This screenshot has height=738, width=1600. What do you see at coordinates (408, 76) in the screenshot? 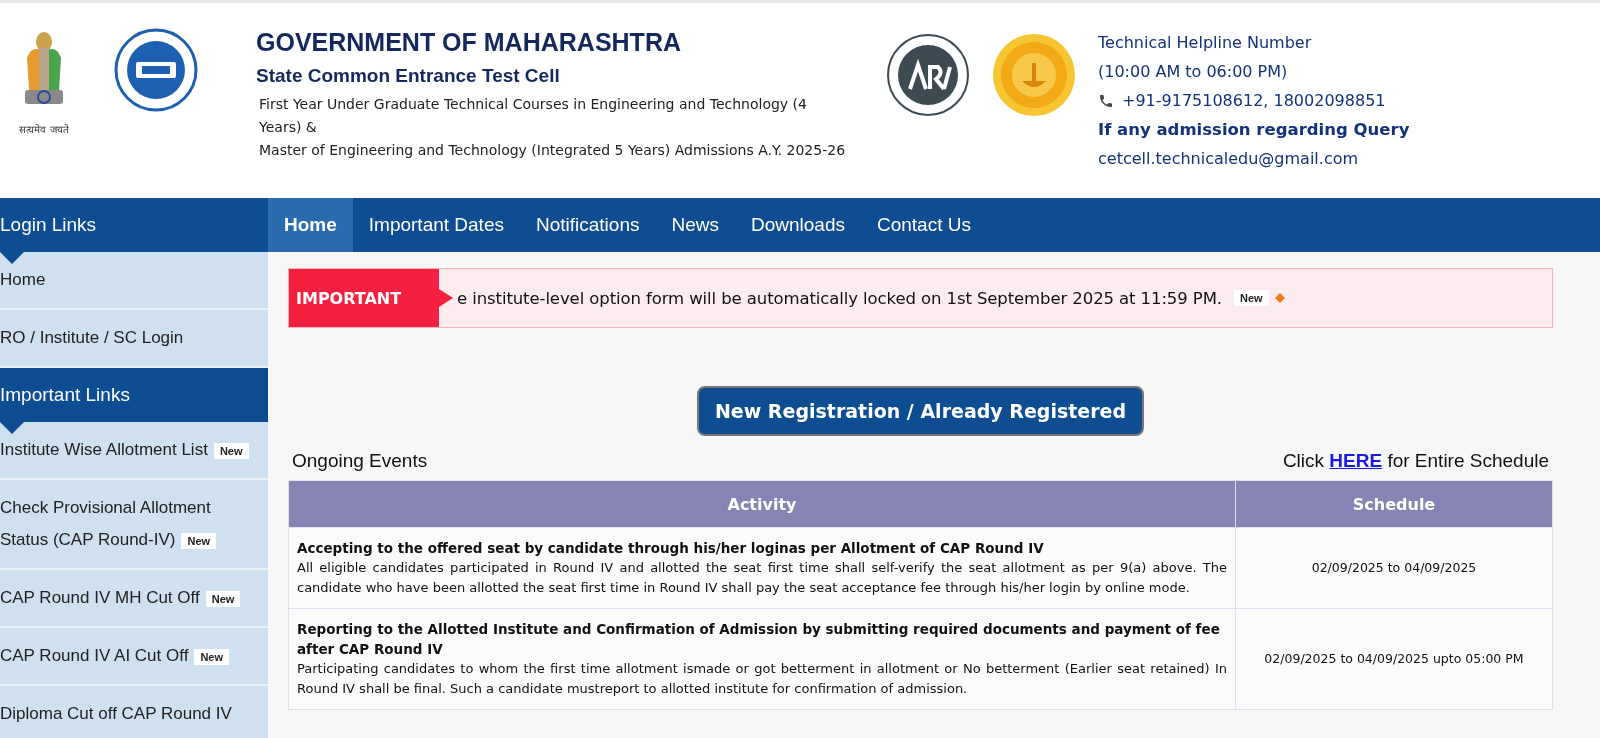
I see `cell-subtitle: State Common Entrance Test Cell` at bounding box center [408, 76].